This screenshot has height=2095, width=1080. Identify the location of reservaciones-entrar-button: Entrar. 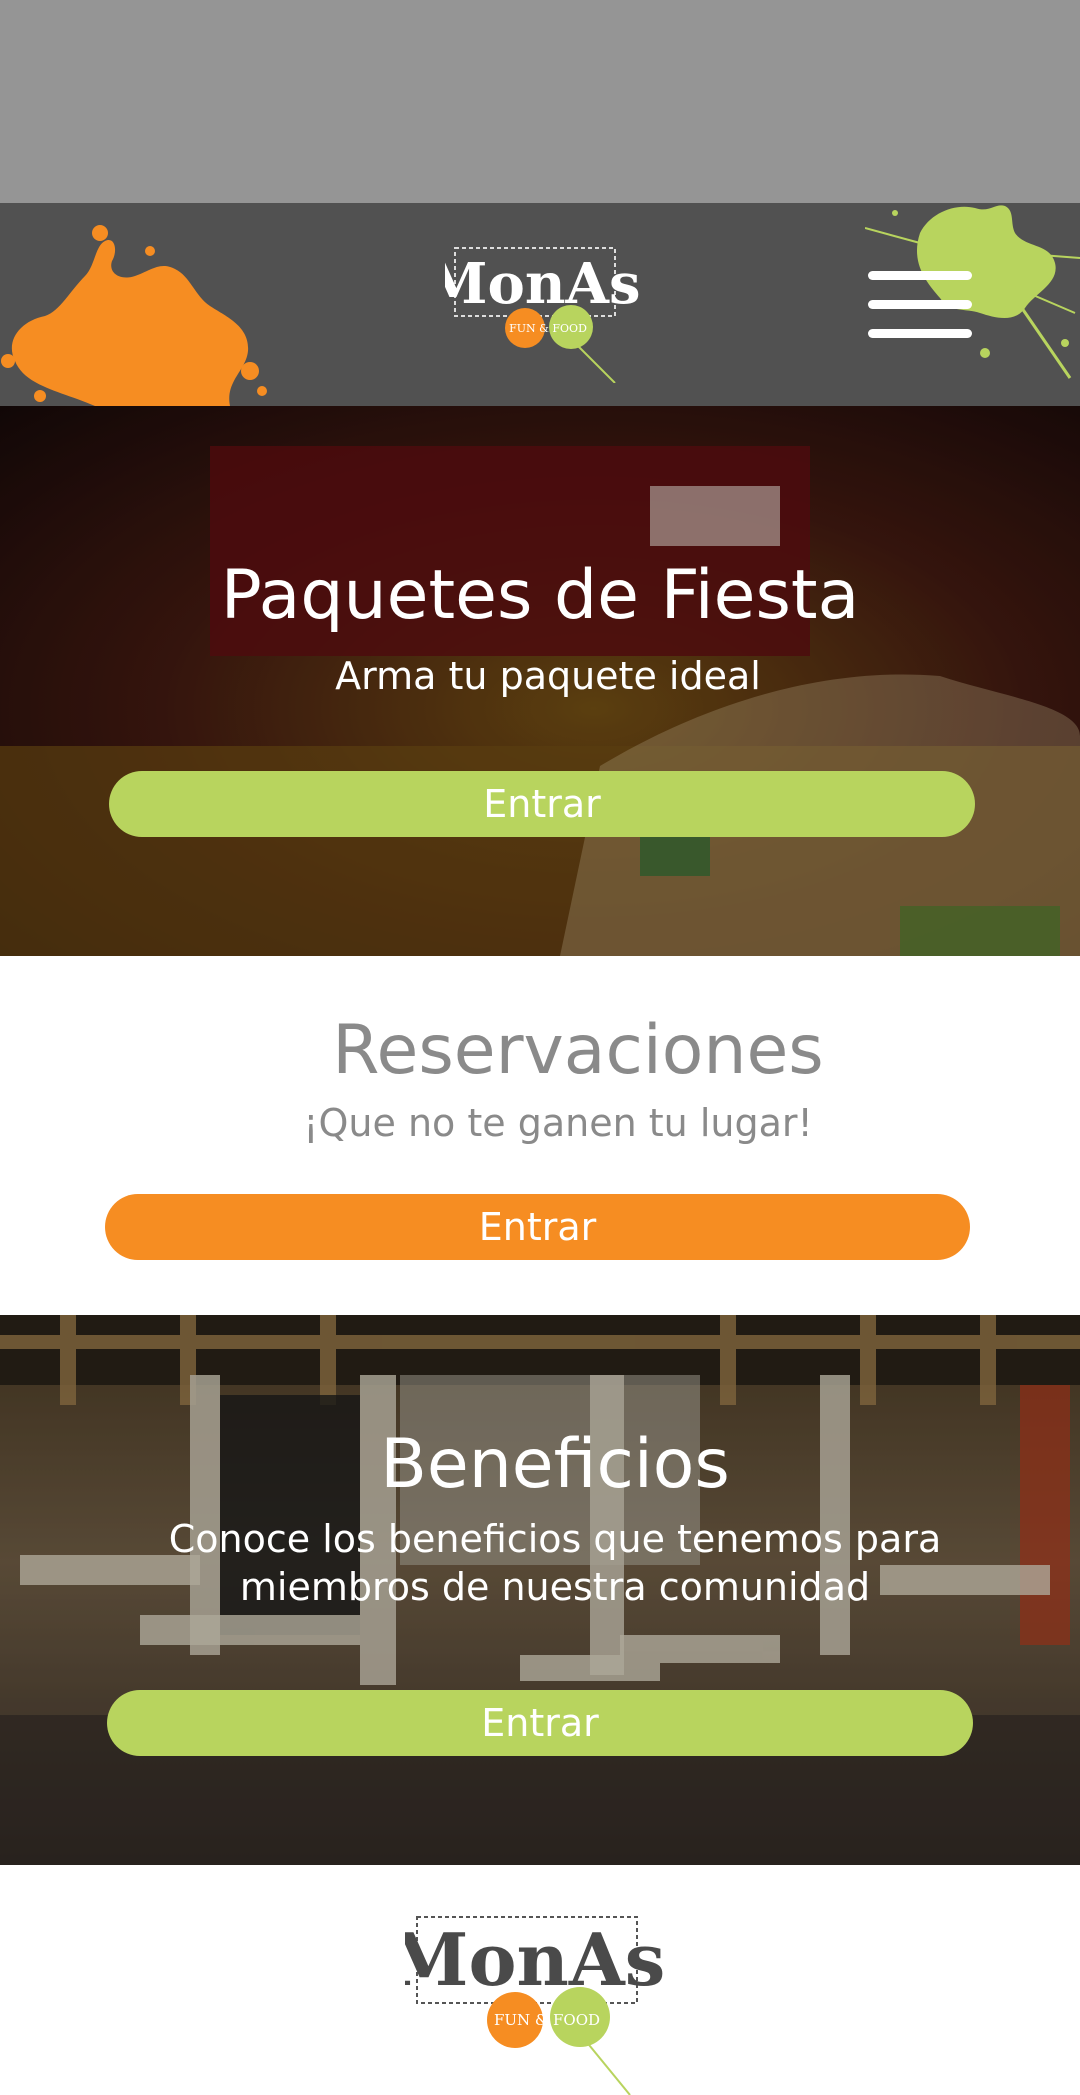
(537, 1227).